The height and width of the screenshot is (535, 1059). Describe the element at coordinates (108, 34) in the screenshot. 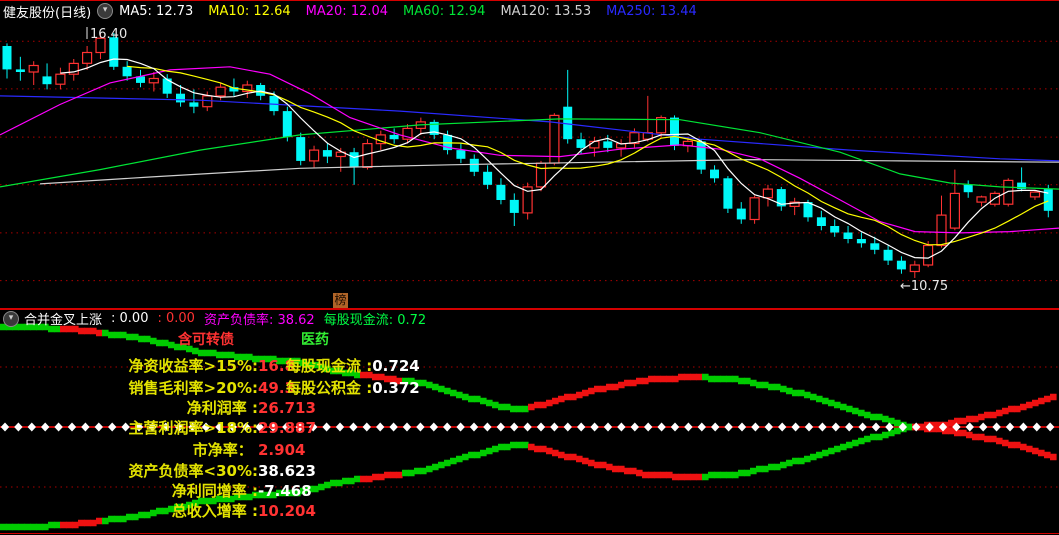

I see `high-price-annotation: 16.40` at that location.